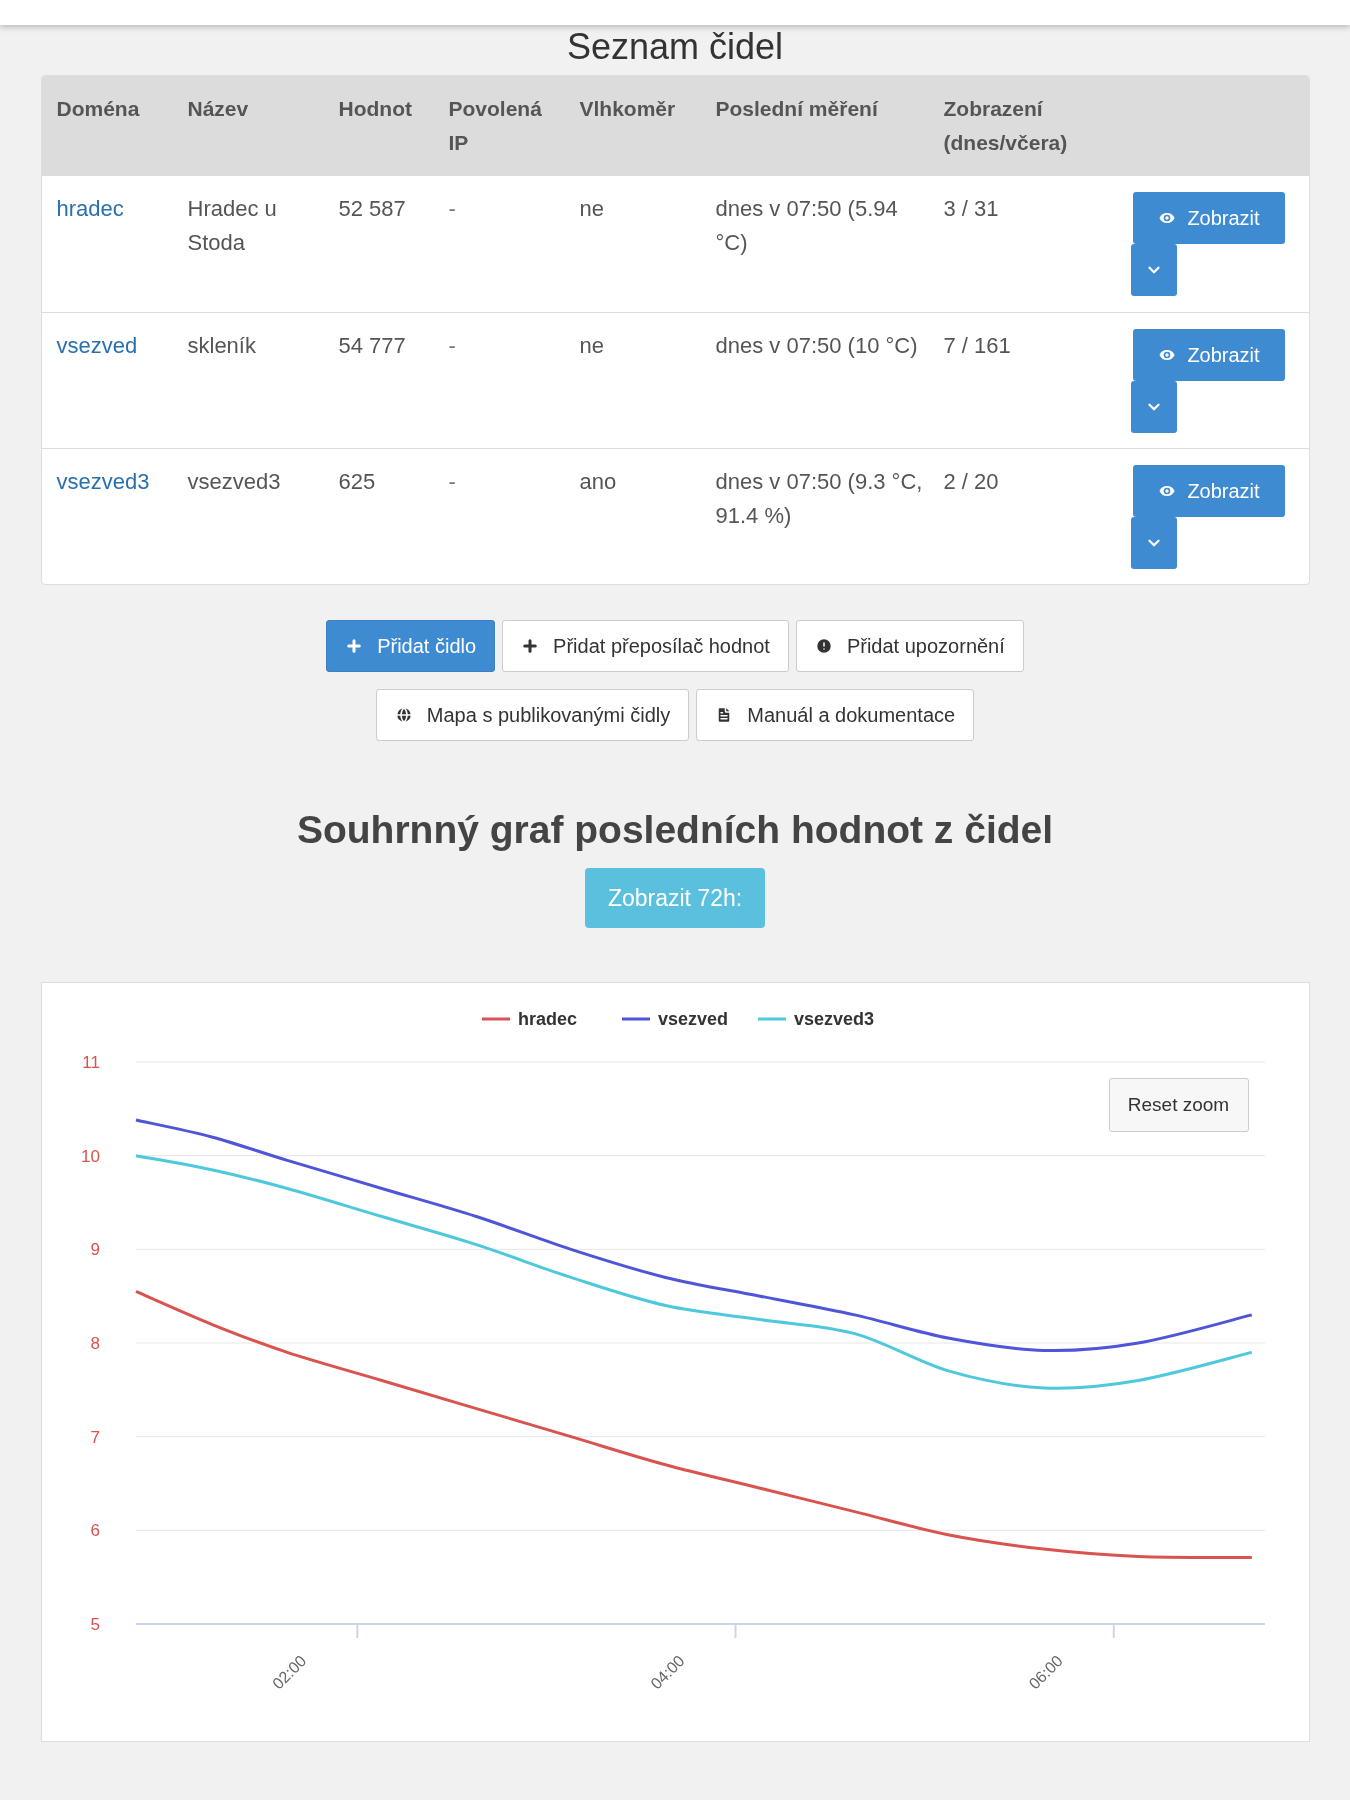  What do you see at coordinates (95, 1437) in the screenshot?
I see `y-axis-label: 7` at bounding box center [95, 1437].